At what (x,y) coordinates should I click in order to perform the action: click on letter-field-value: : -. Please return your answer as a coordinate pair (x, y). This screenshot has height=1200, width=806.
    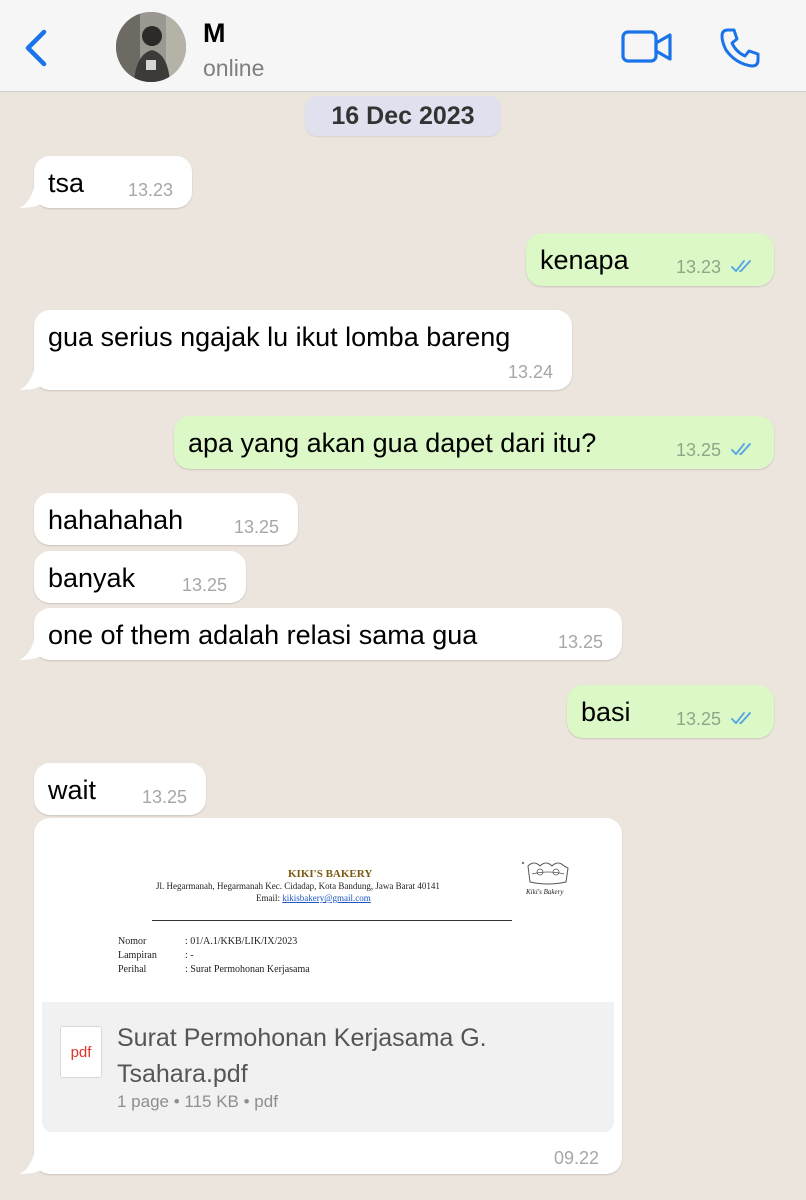
    Looking at the image, I should click on (189, 955).